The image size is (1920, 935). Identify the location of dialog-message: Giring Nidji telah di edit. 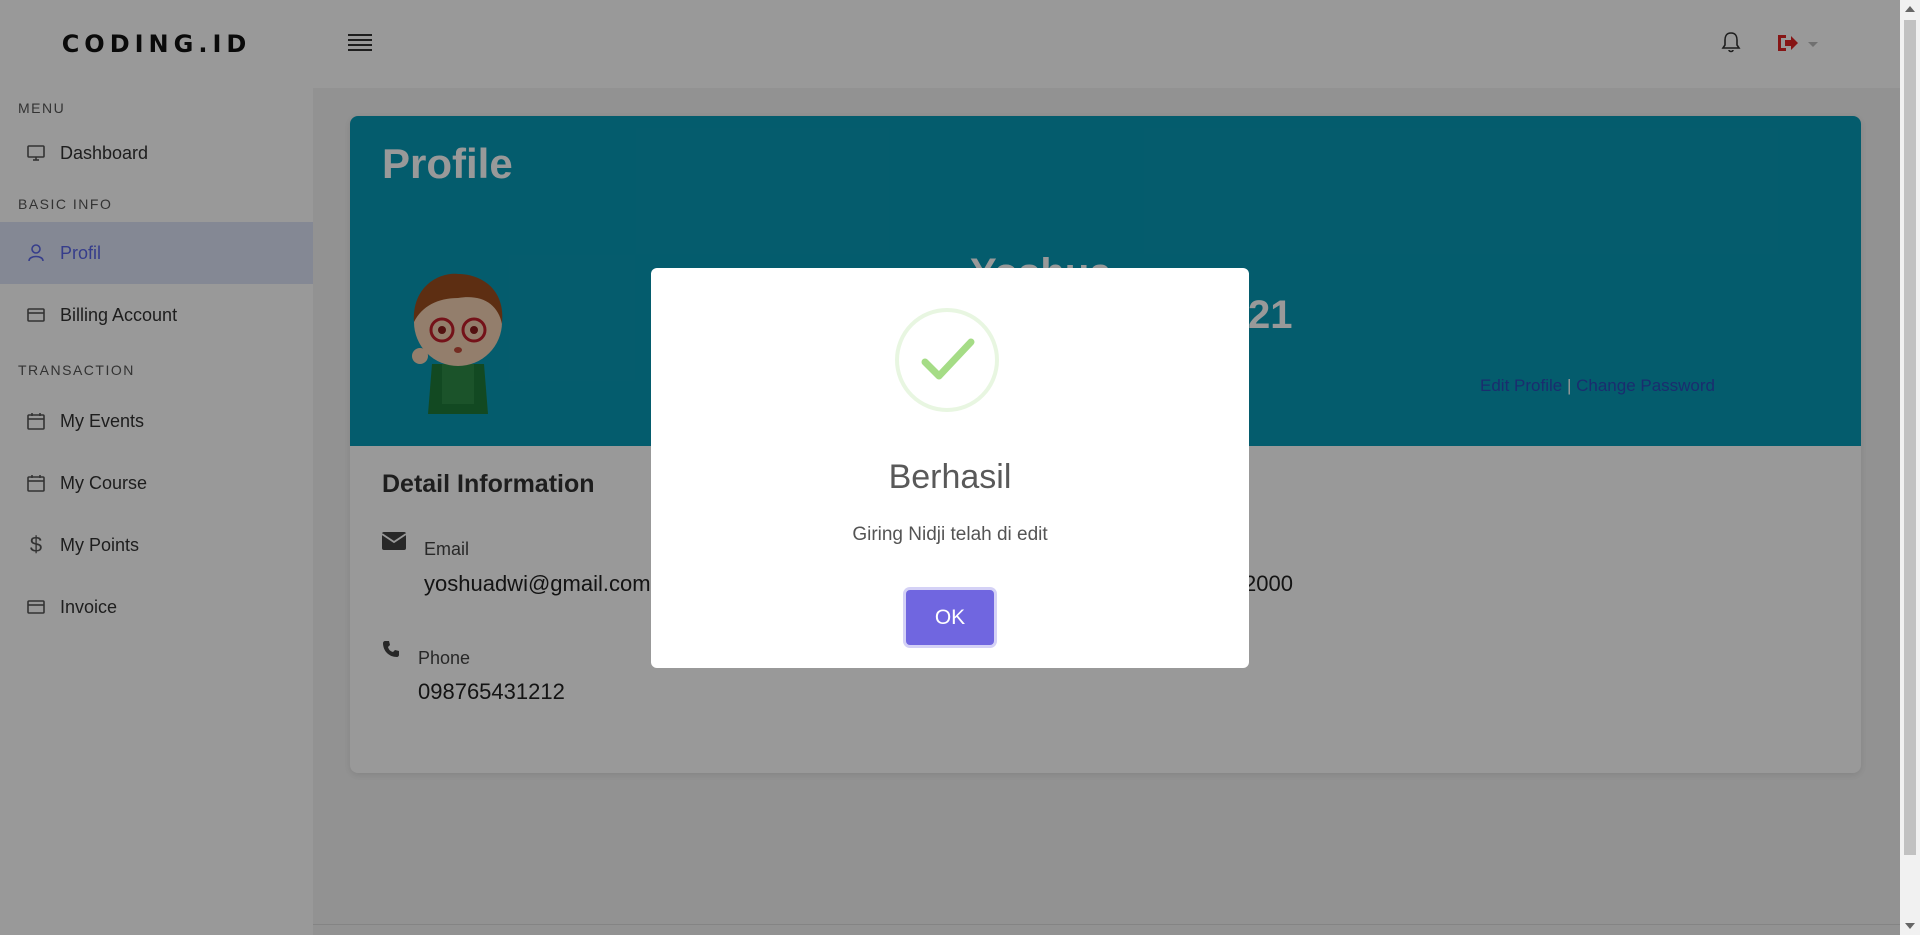
(950, 534).